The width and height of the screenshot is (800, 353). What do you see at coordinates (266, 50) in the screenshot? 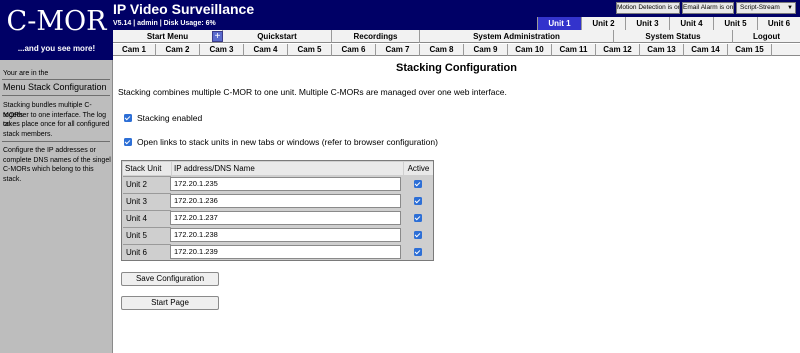
I see `cam-tab: Cam 4` at bounding box center [266, 50].